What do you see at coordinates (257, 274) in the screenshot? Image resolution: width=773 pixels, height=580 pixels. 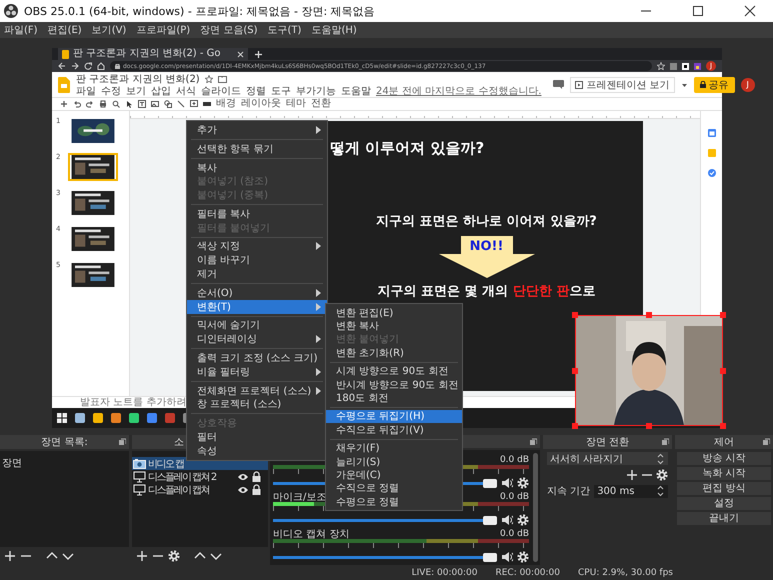 I see `menu-item: 제거` at bounding box center [257, 274].